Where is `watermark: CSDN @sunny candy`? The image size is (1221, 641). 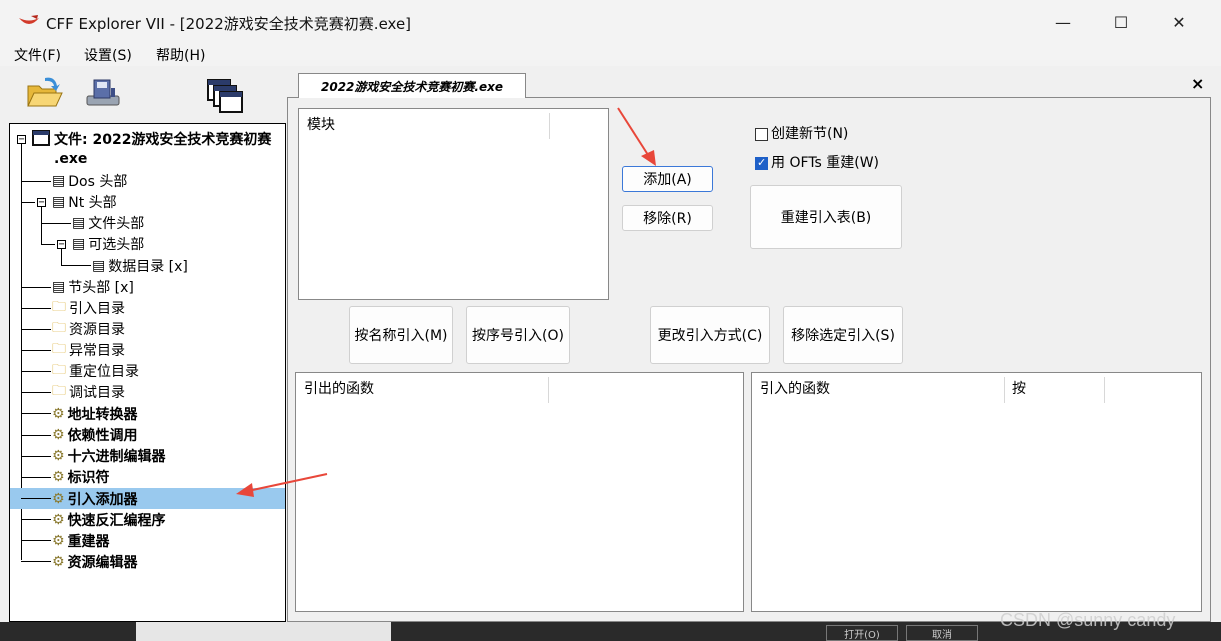 watermark: CSDN @sunny candy is located at coordinates (1088, 620).